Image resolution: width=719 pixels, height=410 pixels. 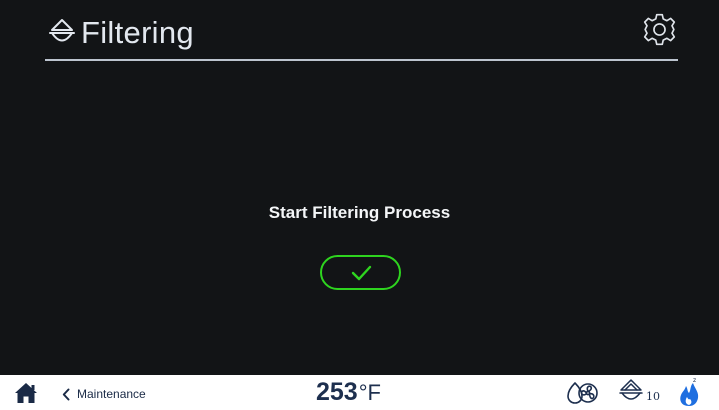 I want to click on checkmark-icon, so click(x=361, y=273).